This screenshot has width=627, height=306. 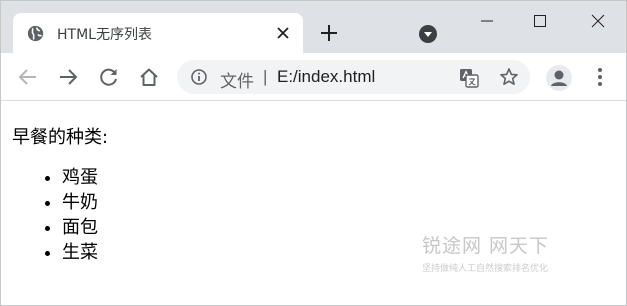 What do you see at coordinates (109, 77) in the screenshot?
I see `reload-icon` at bounding box center [109, 77].